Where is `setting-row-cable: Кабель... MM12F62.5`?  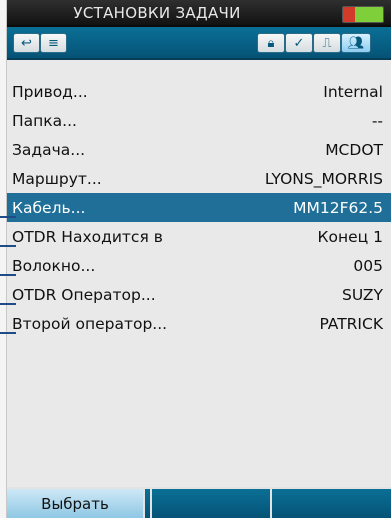
setting-row-cable: Кабель... MM12F62.5 is located at coordinates (199, 207).